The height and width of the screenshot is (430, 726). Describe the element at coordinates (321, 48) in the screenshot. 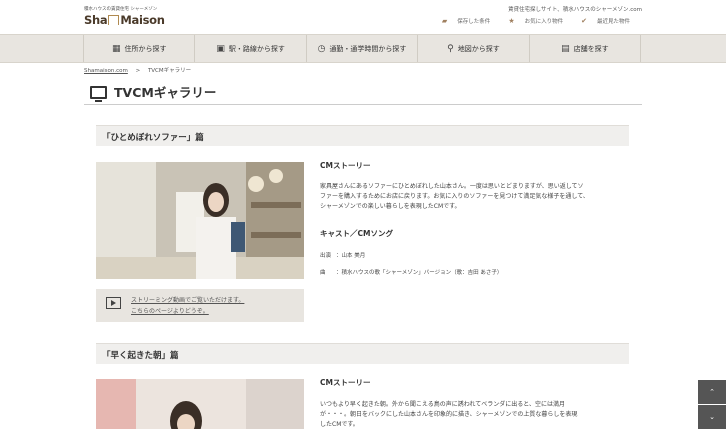

I see `clock-icon: ◷` at that location.